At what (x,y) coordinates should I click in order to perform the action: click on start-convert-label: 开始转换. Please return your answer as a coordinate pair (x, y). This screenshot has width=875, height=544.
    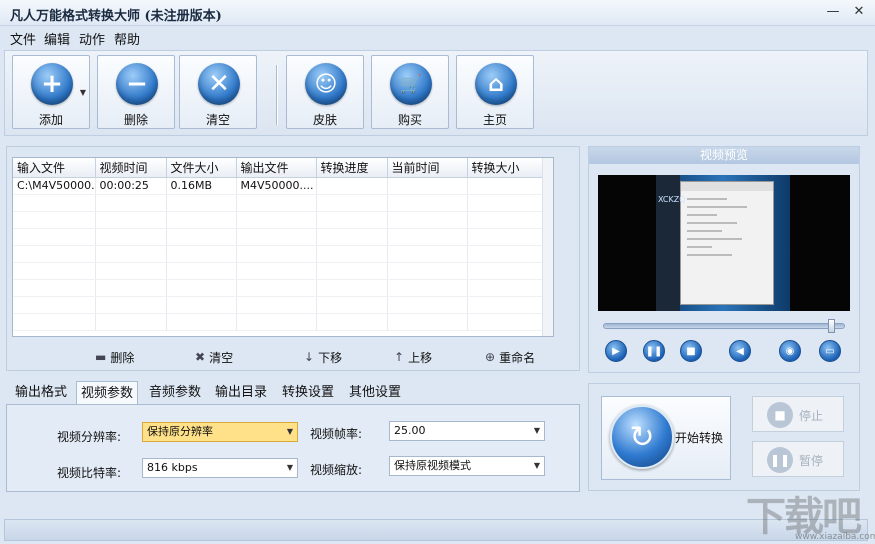
    Looking at the image, I should click on (699, 438).